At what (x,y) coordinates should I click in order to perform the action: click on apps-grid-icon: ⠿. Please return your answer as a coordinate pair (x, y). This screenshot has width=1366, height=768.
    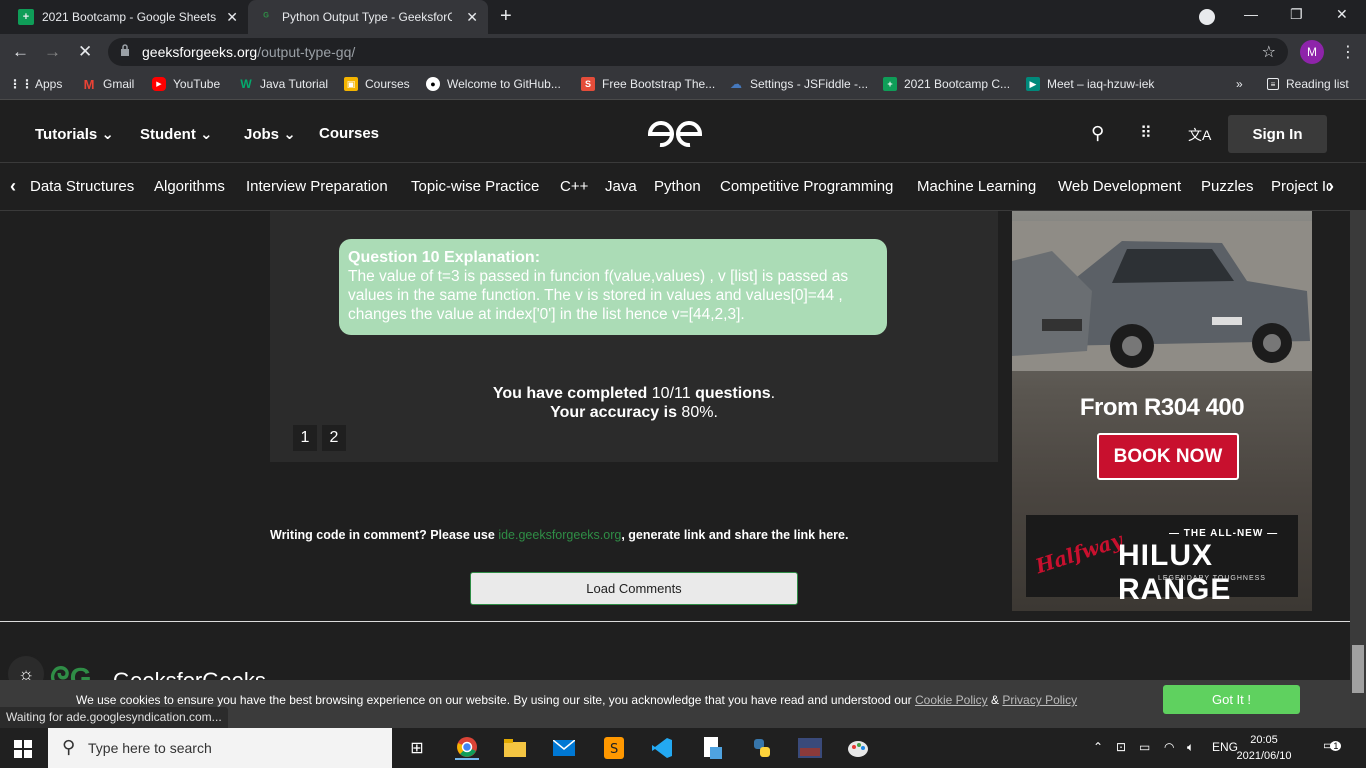
    Looking at the image, I should click on (1146, 133).